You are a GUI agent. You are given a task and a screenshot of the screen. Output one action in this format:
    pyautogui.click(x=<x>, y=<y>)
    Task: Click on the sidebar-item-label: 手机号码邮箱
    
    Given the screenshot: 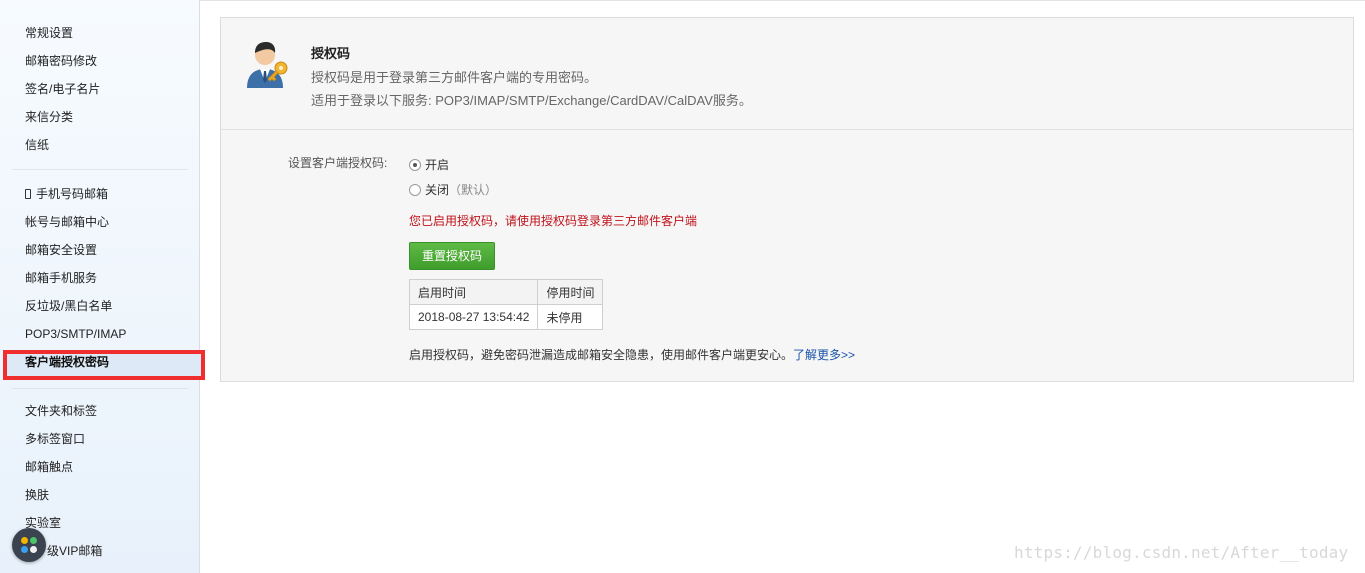 What is the action you would take?
    pyautogui.click(x=72, y=194)
    